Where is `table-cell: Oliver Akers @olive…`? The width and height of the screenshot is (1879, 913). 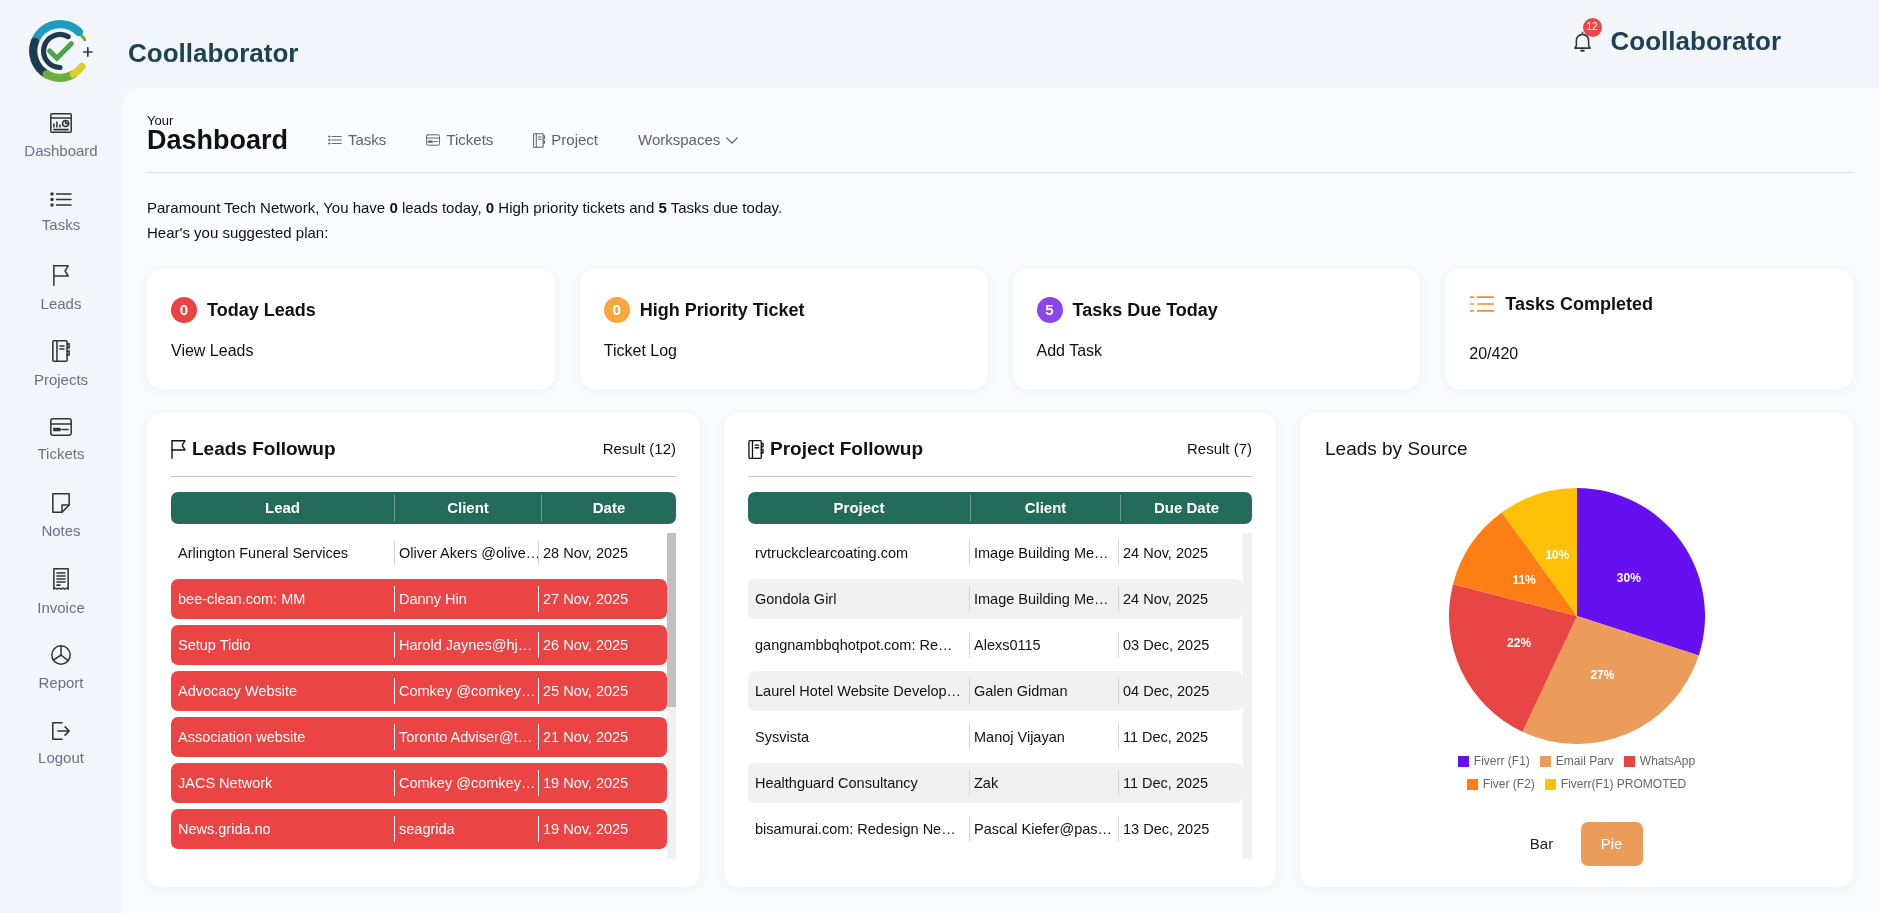
table-cell: Oliver Akers @olive… is located at coordinates (466, 553).